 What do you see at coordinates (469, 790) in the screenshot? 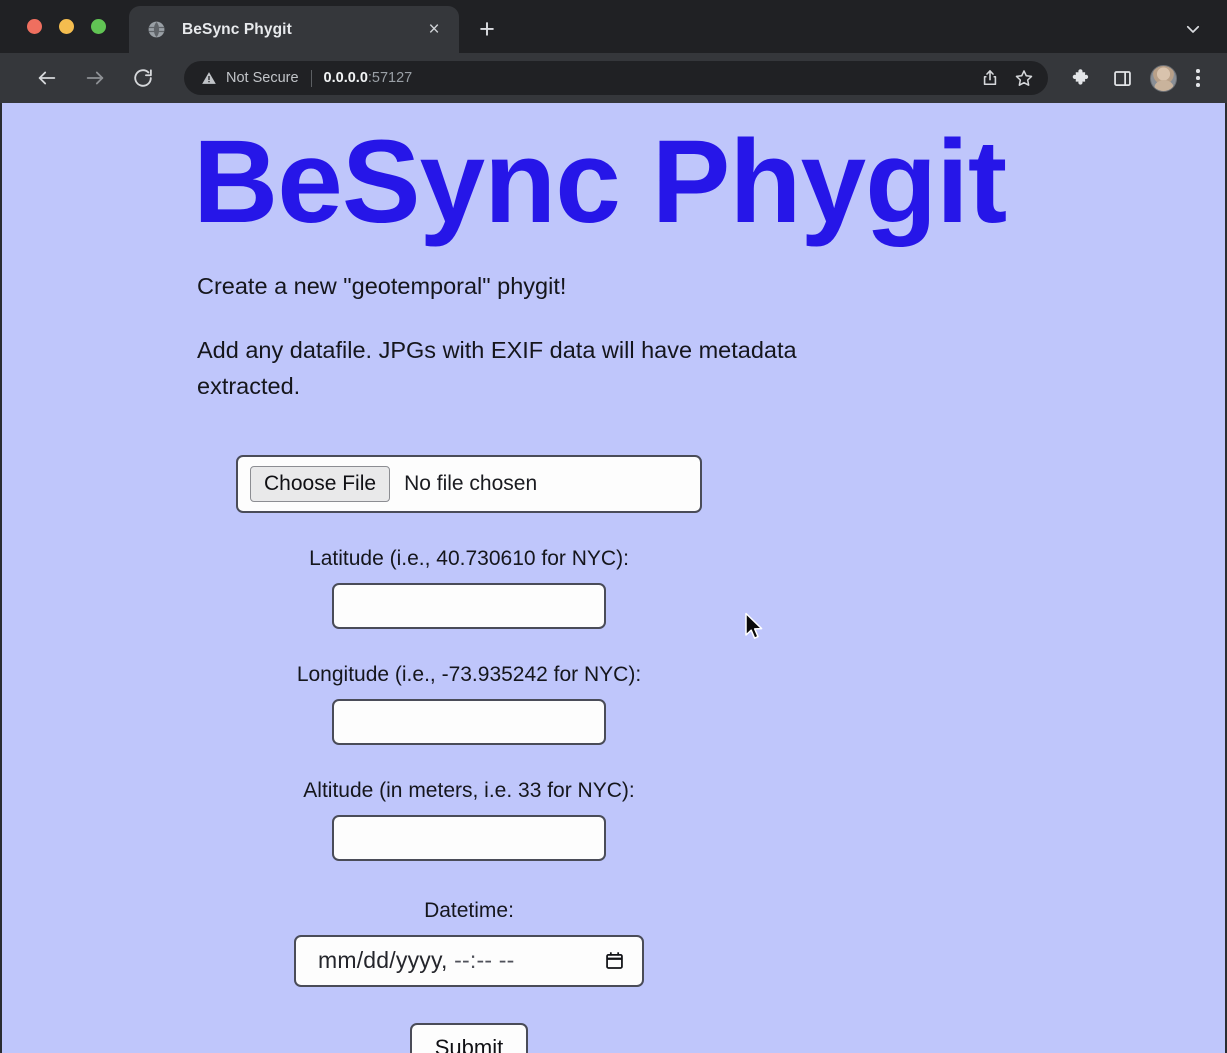
I see `altitude-label: Altitude (in meters, i.e. 33 for NYC):` at bounding box center [469, 790].